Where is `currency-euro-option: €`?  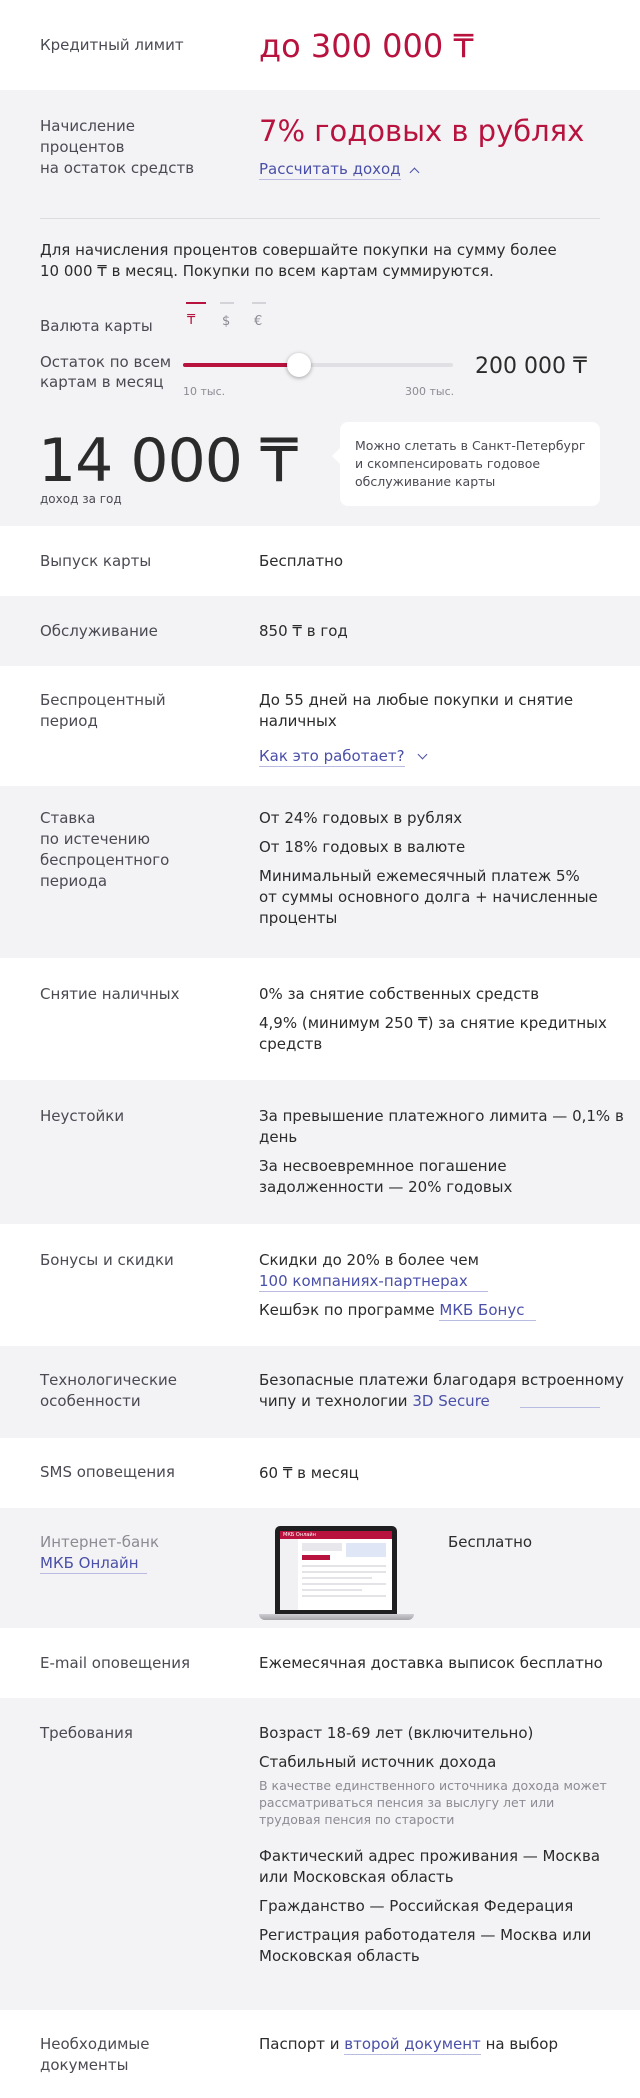 currency-euro-option: € is located at coordinates (258, 321).